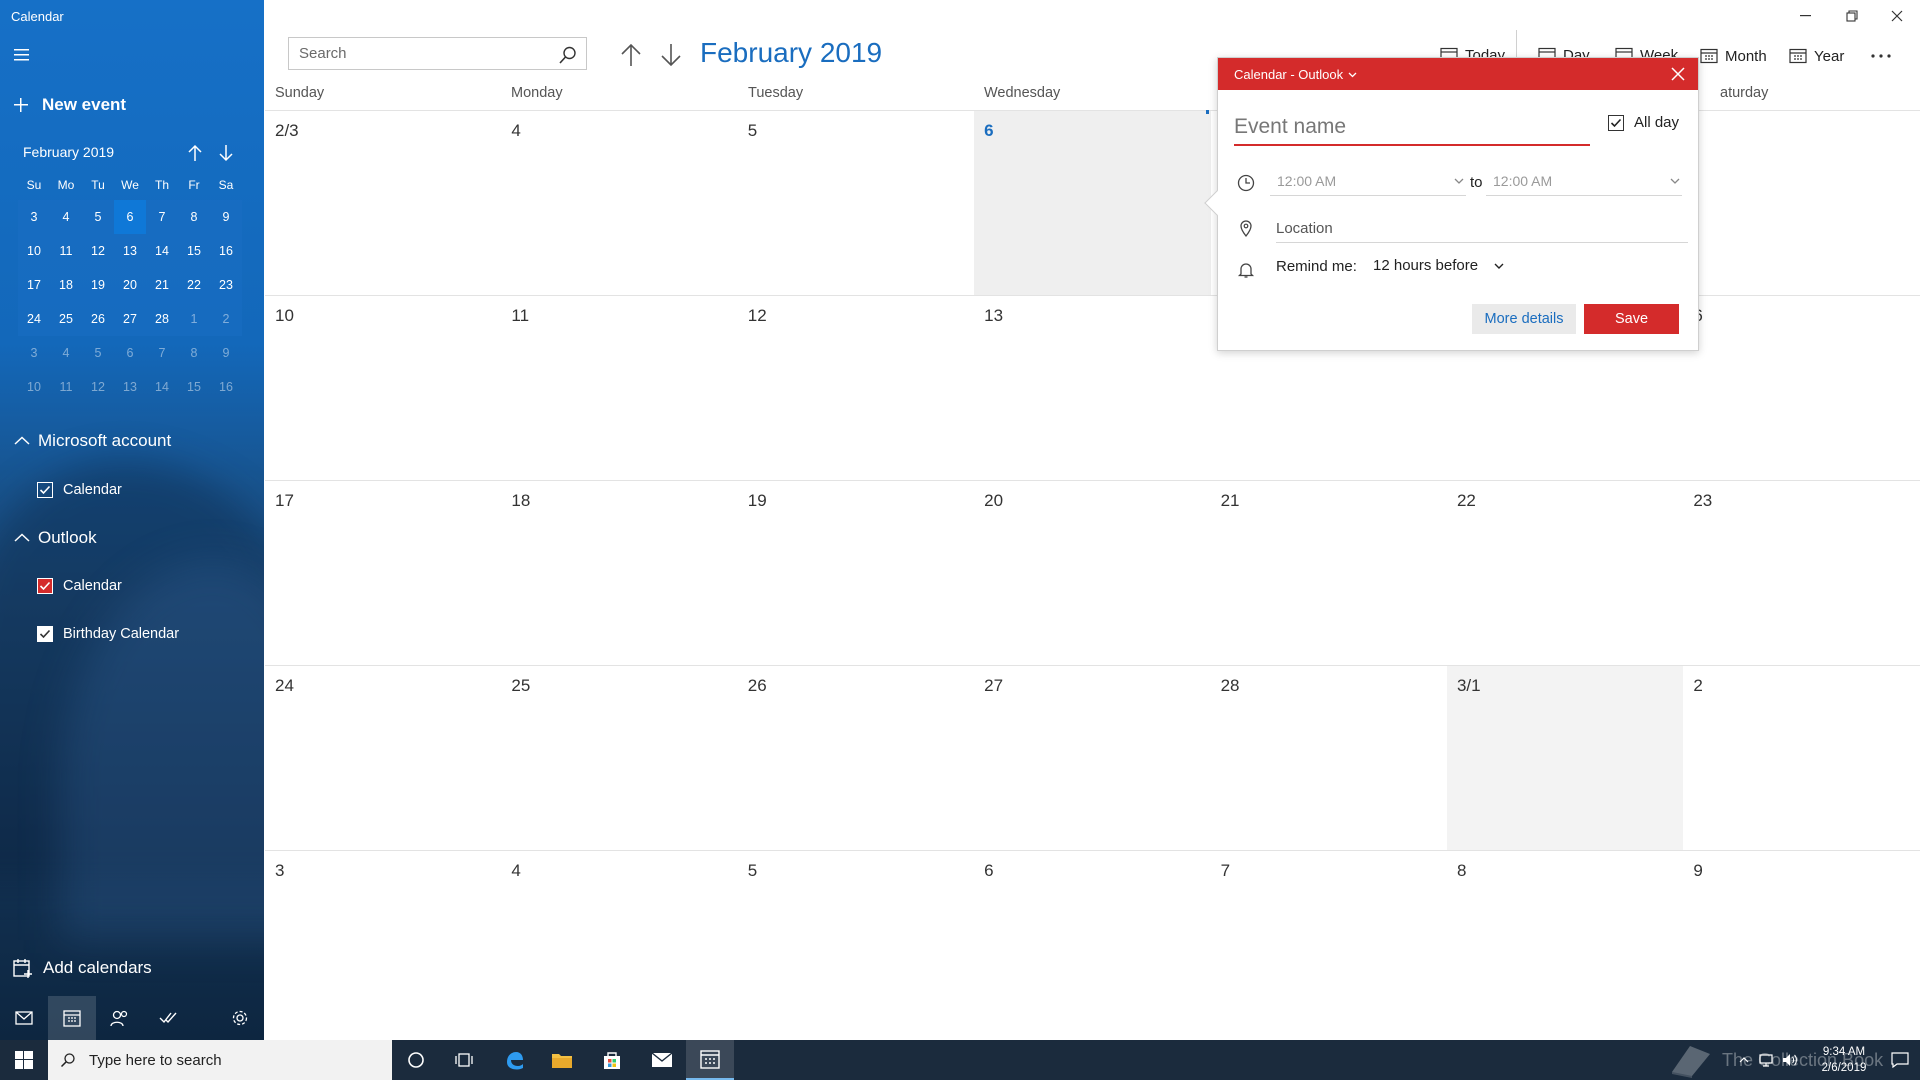 Image resolution: width=1920 pixels, height=1080 pixels. Describe the element at coordinates (1678, 74) in the screenshot. I see `close-icon` at that location.